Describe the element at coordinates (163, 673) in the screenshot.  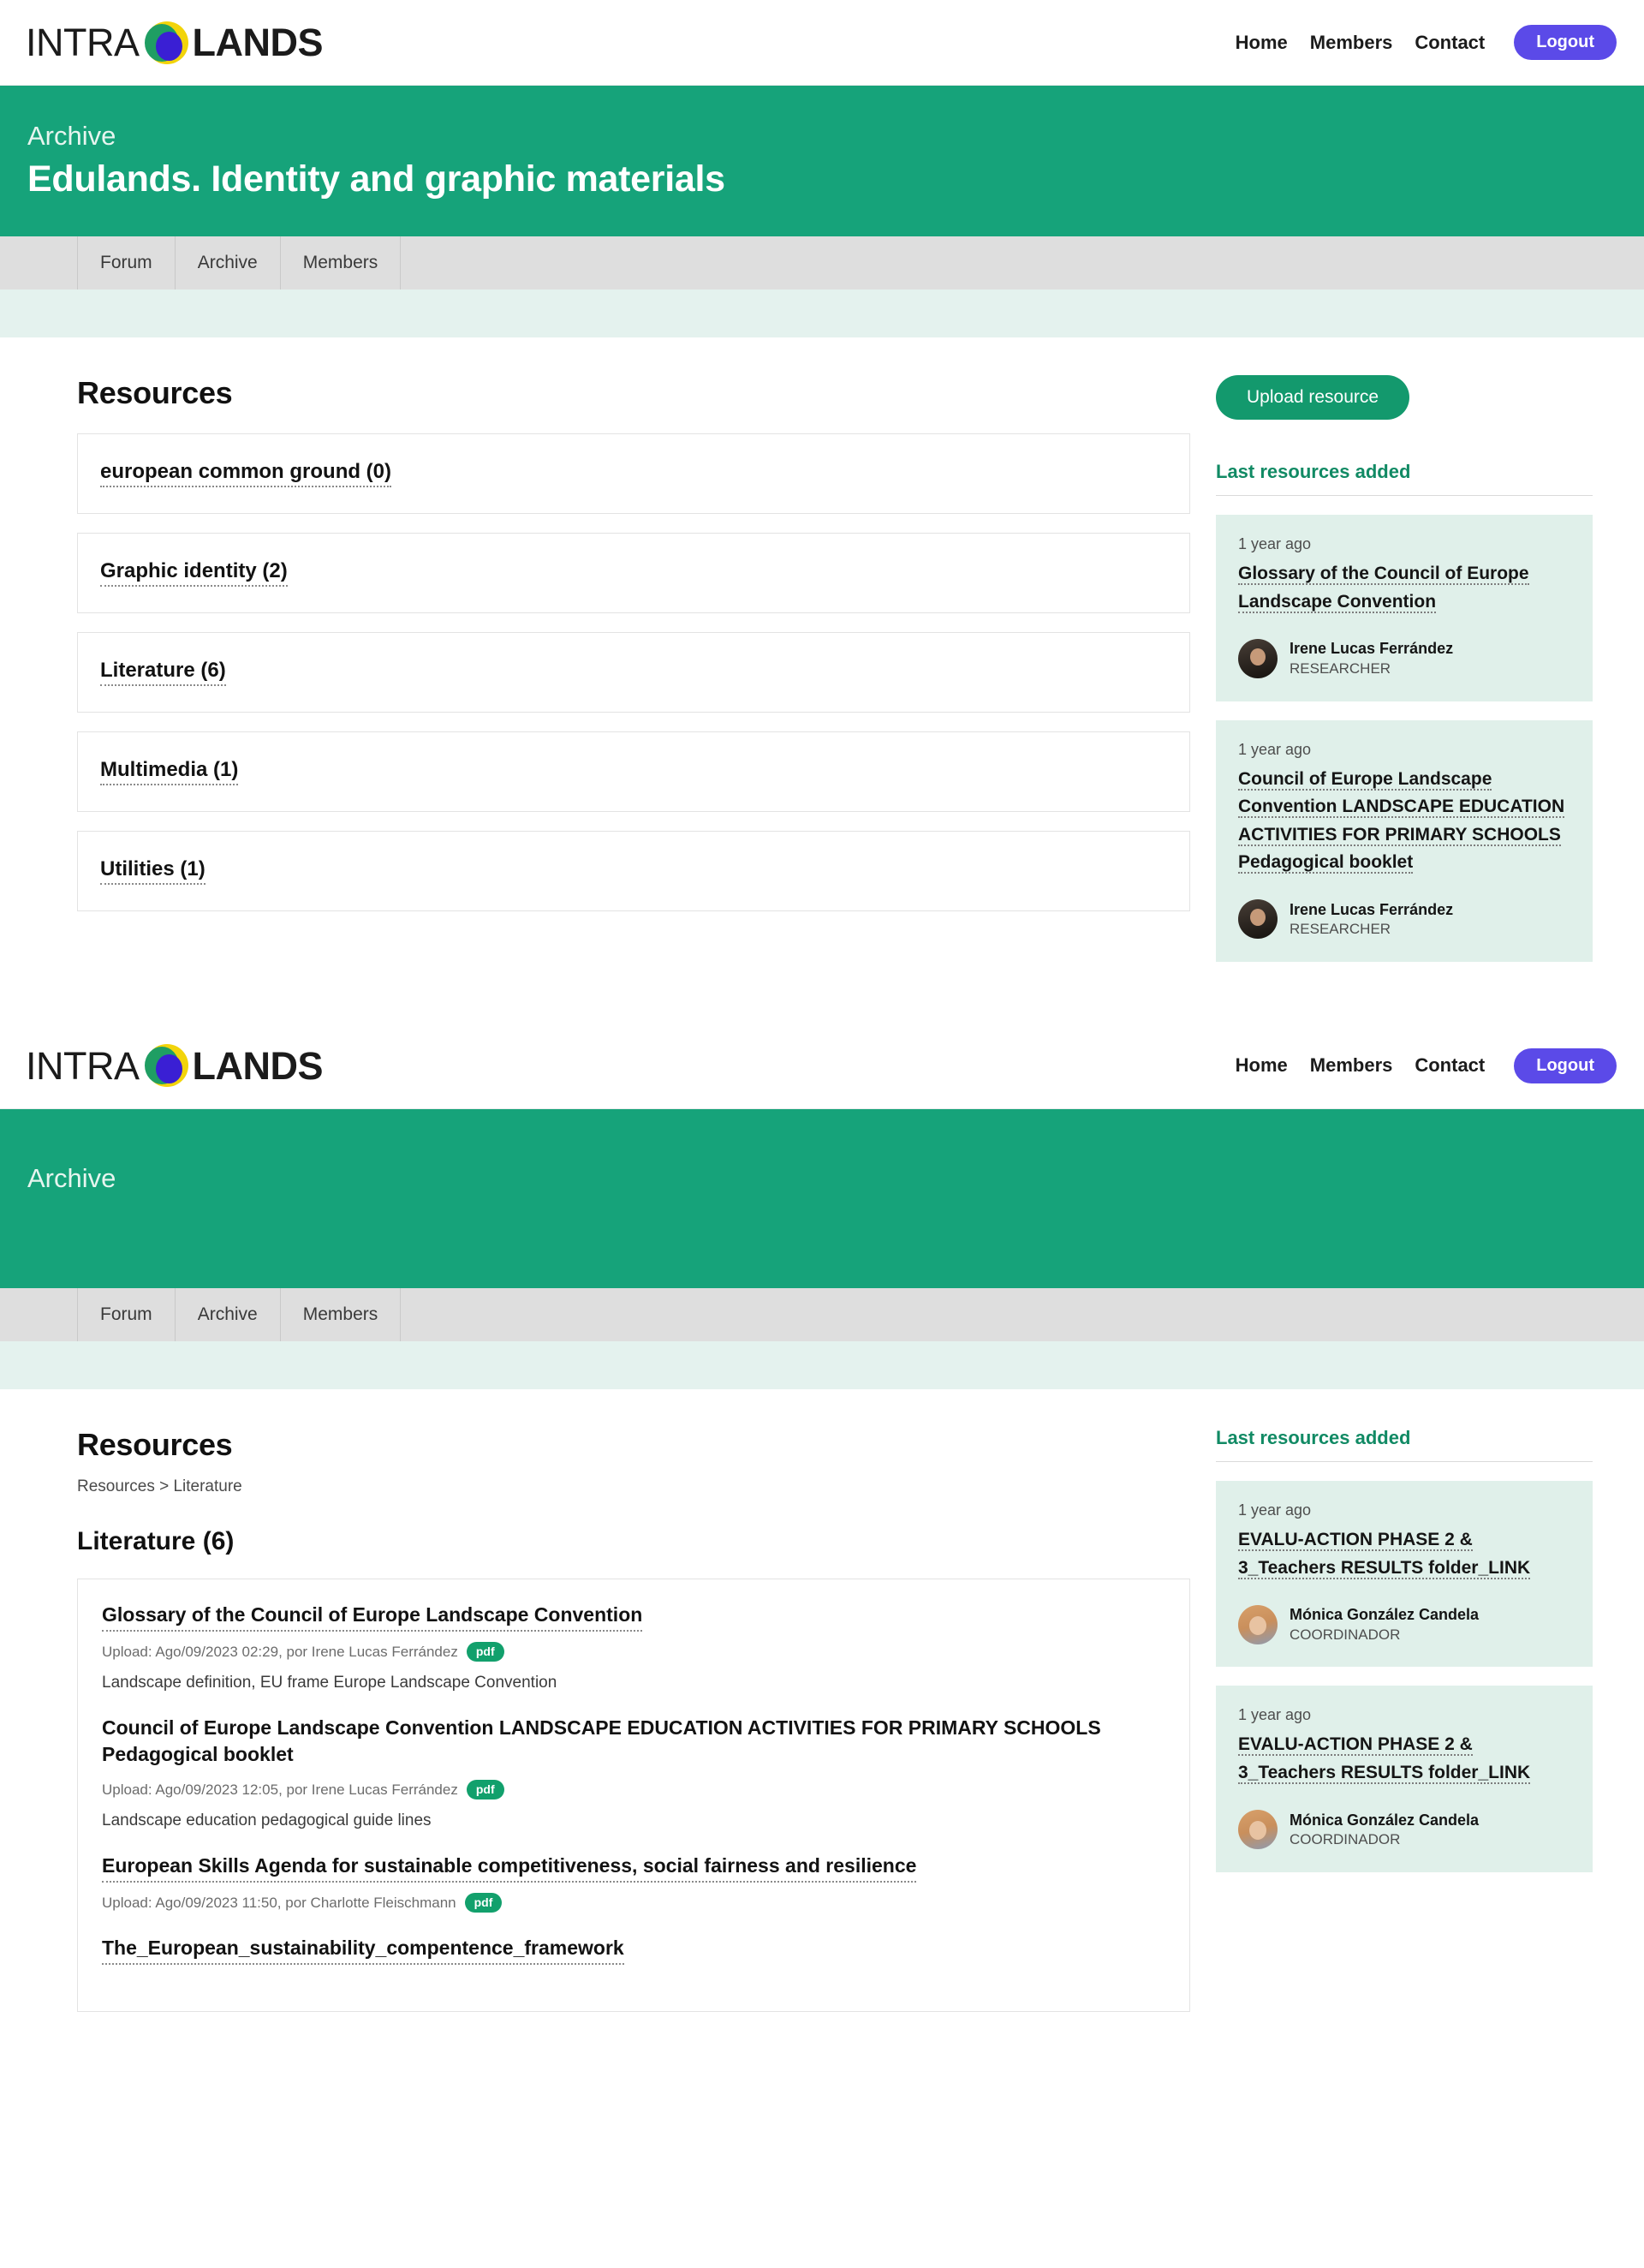
I see `category-link-literature: Literature (6)` at that location.